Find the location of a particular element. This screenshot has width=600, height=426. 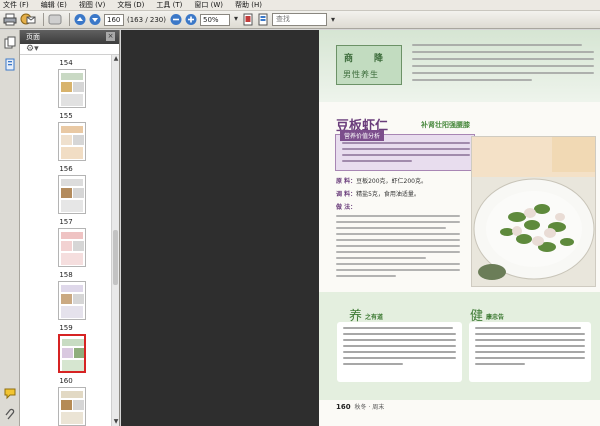

thumbnail-label: 155 is located at coordinates (66, 116).